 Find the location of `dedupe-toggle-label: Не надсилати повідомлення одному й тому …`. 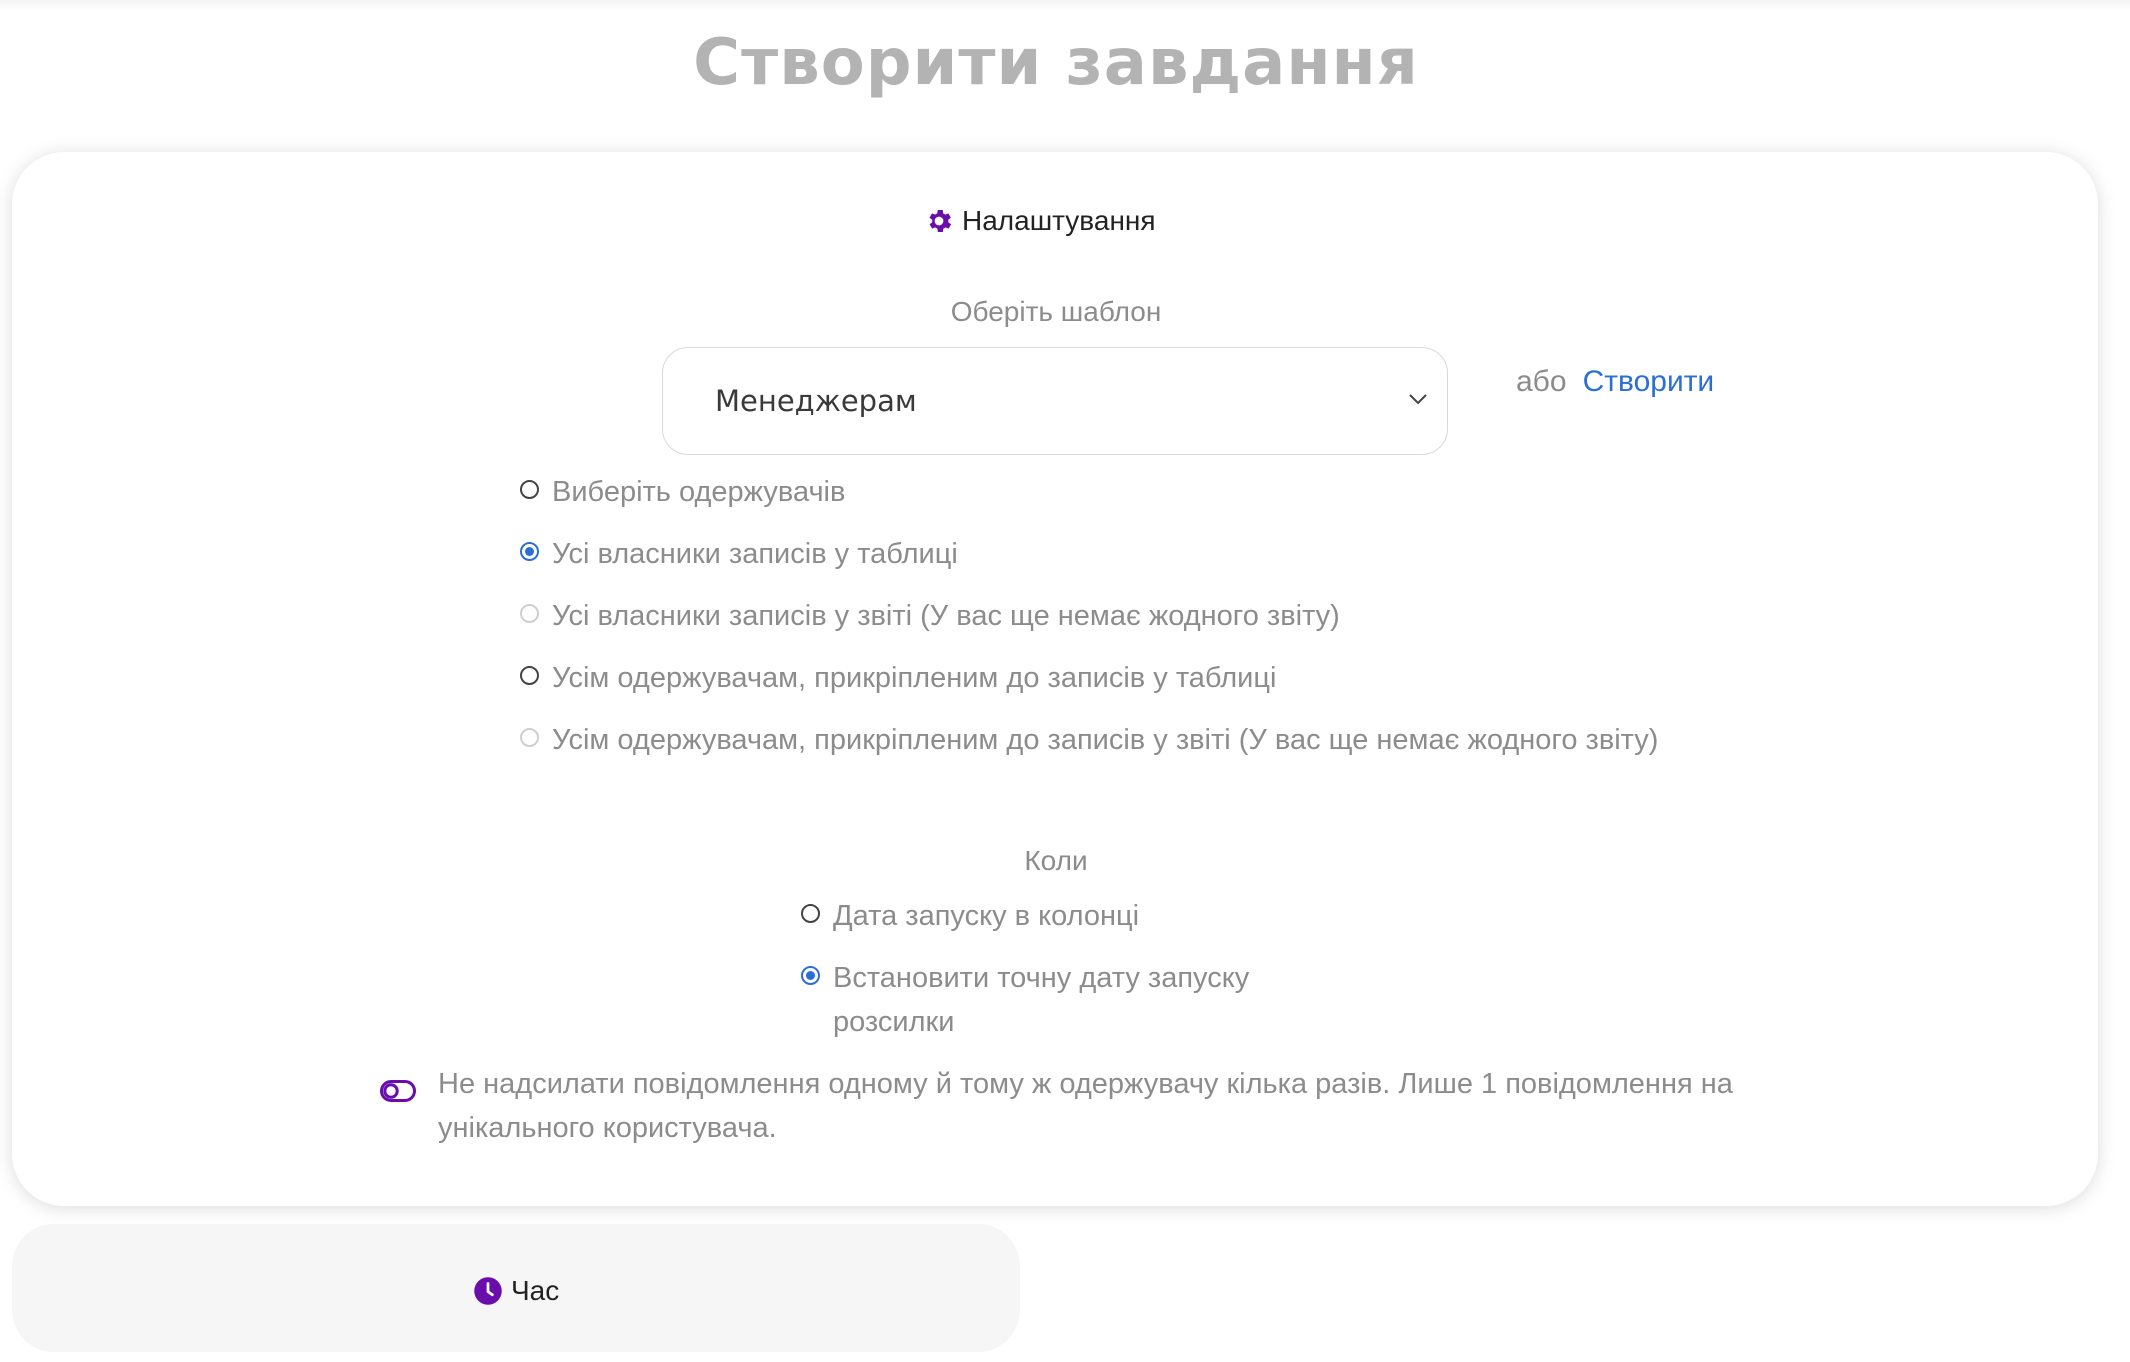

dedupe-toggle-label: Не надсилати повідомлення одному й тому … is located at coordinates (1085, 1106).